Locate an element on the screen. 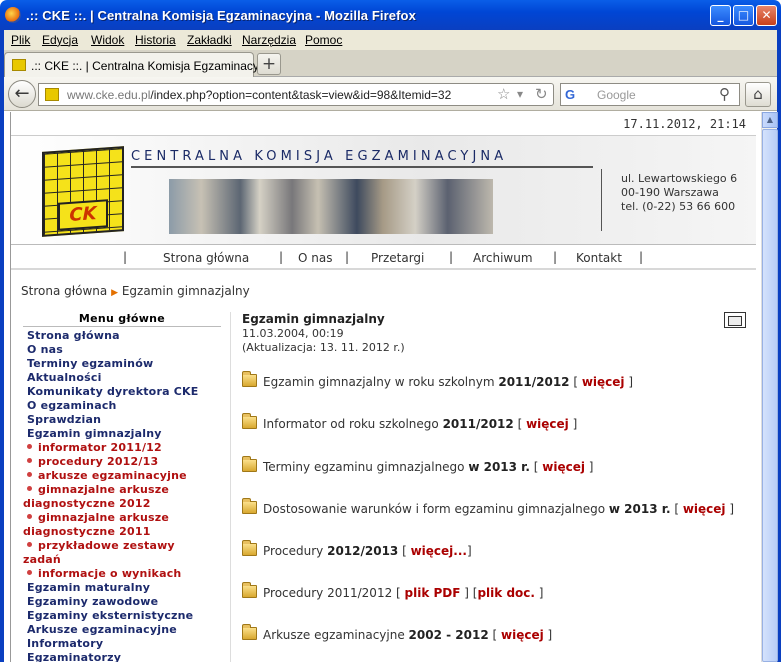 This screenshot has height=662, width=781. sidebar-item: Egzaminy zawodowe is located at coordinates (122, 602).